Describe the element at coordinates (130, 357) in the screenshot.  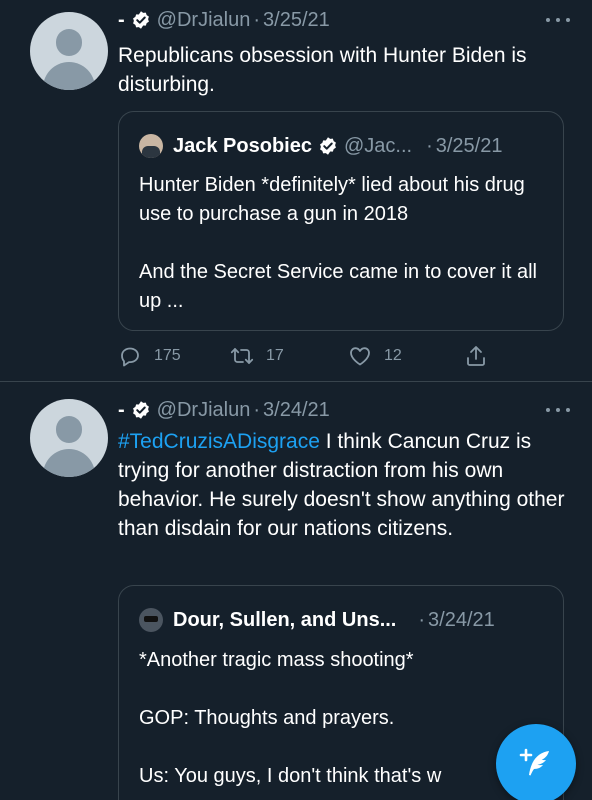
I see `reply-icon` at that location.